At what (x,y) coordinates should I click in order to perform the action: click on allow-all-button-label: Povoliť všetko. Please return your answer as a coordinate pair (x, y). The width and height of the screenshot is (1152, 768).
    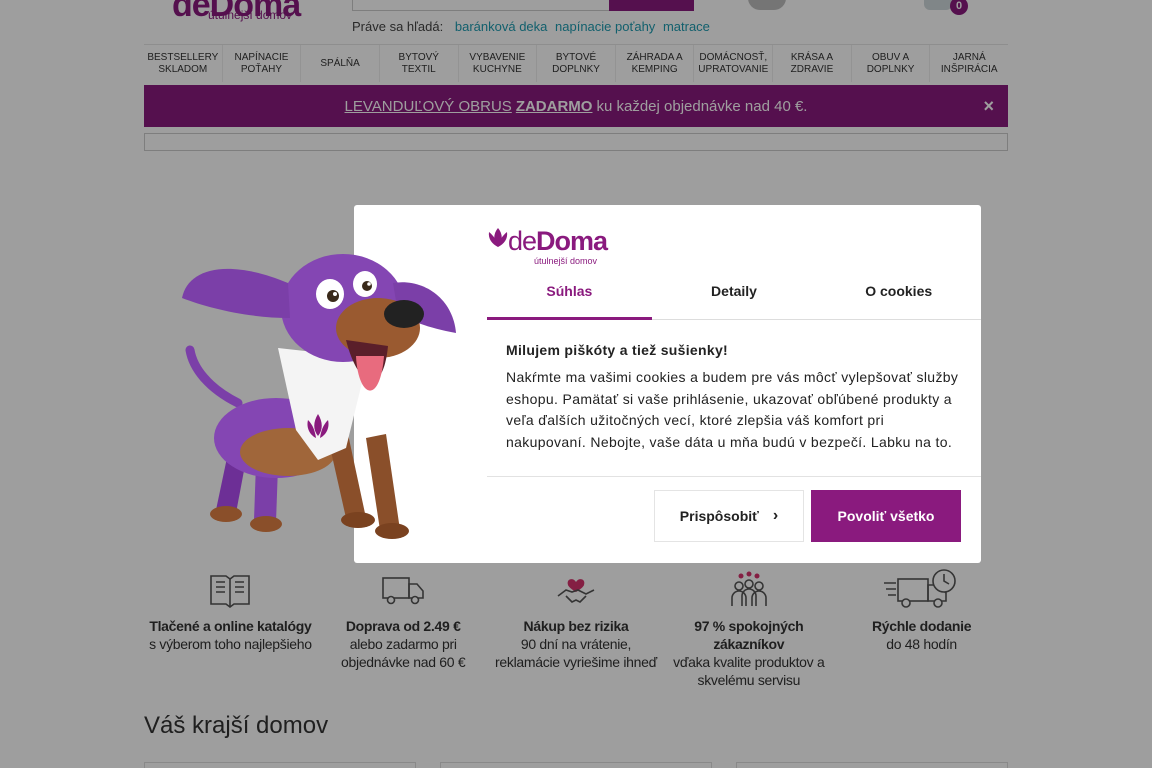
    Looking at the image, I should click on (886, 516).